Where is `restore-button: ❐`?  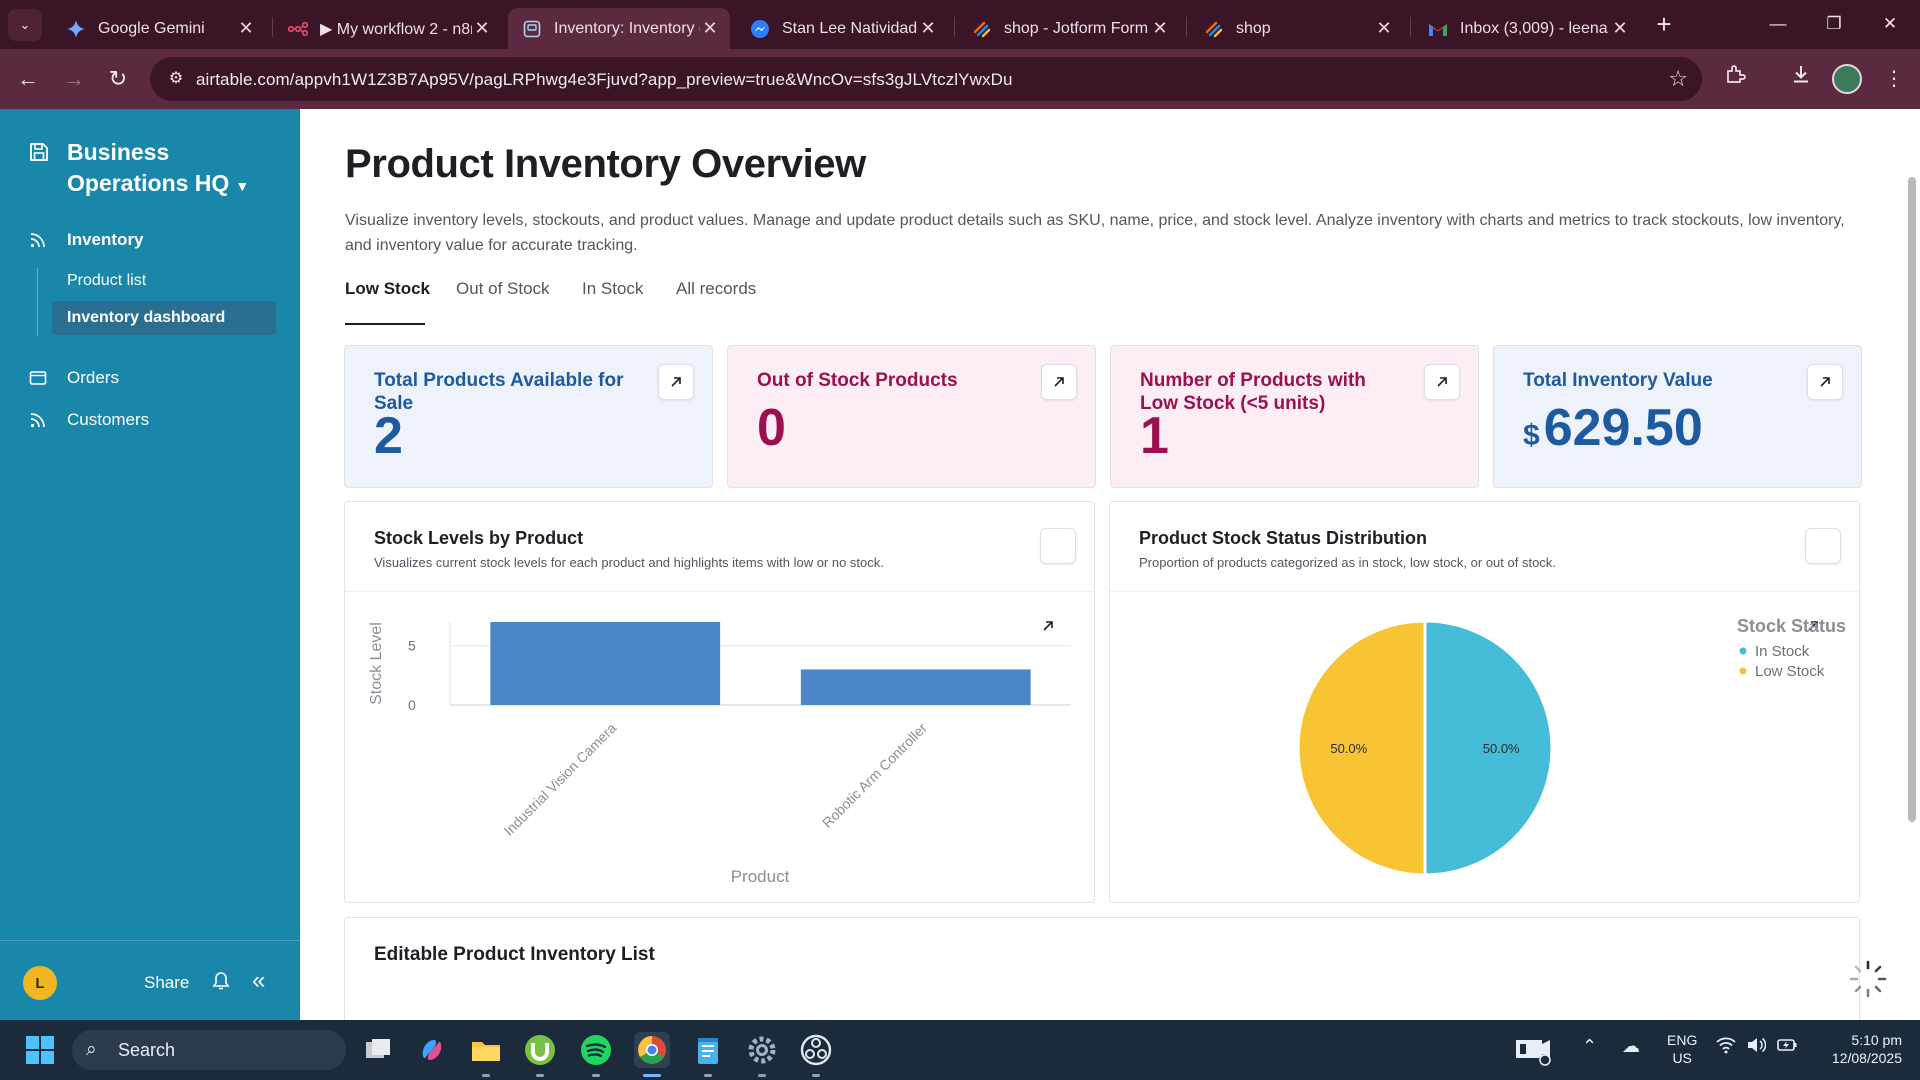 restore-button: ❐ is located at coordinates (1834, 24).